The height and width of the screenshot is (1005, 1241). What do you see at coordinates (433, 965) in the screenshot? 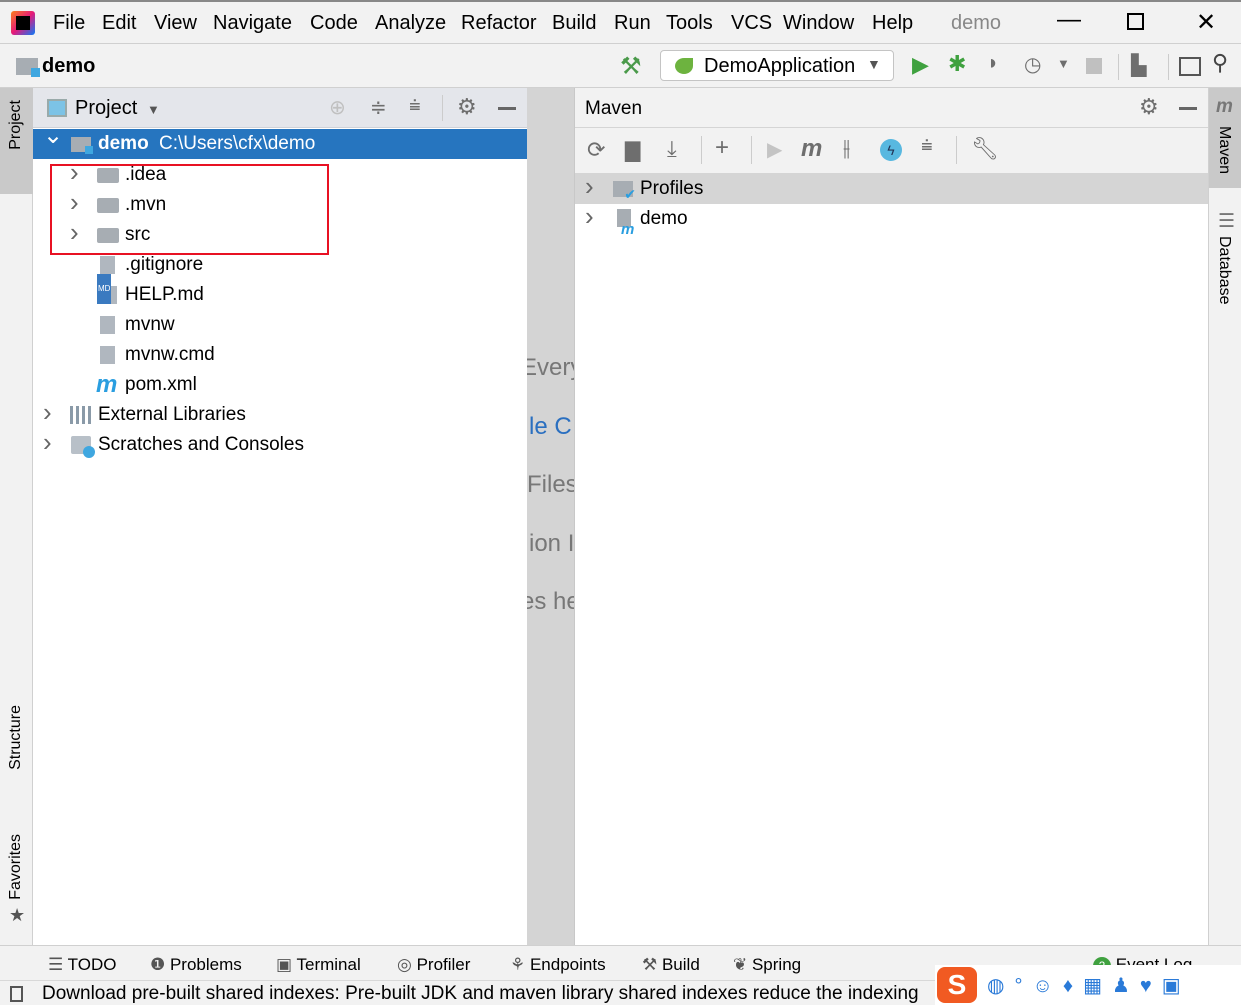
I see `tab-profiler: ◎ Profiler` at bounding box center [433, 965].